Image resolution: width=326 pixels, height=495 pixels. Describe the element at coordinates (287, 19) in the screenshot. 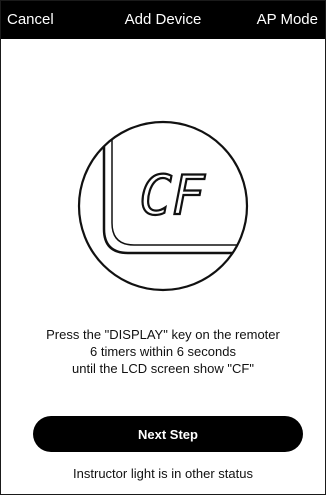

I see `ap-mode-button: AP Mode` at that location.